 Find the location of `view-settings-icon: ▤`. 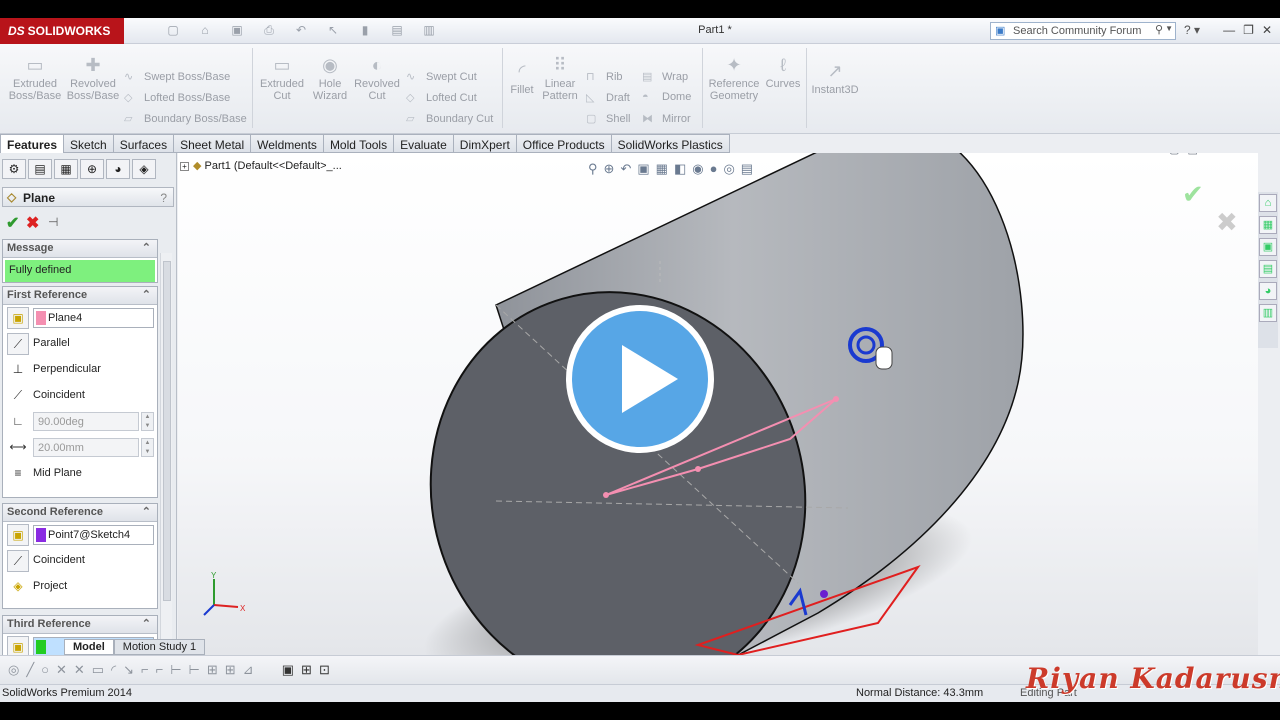

view-settings-icon: ▤ is located at coordinates (747, 169).